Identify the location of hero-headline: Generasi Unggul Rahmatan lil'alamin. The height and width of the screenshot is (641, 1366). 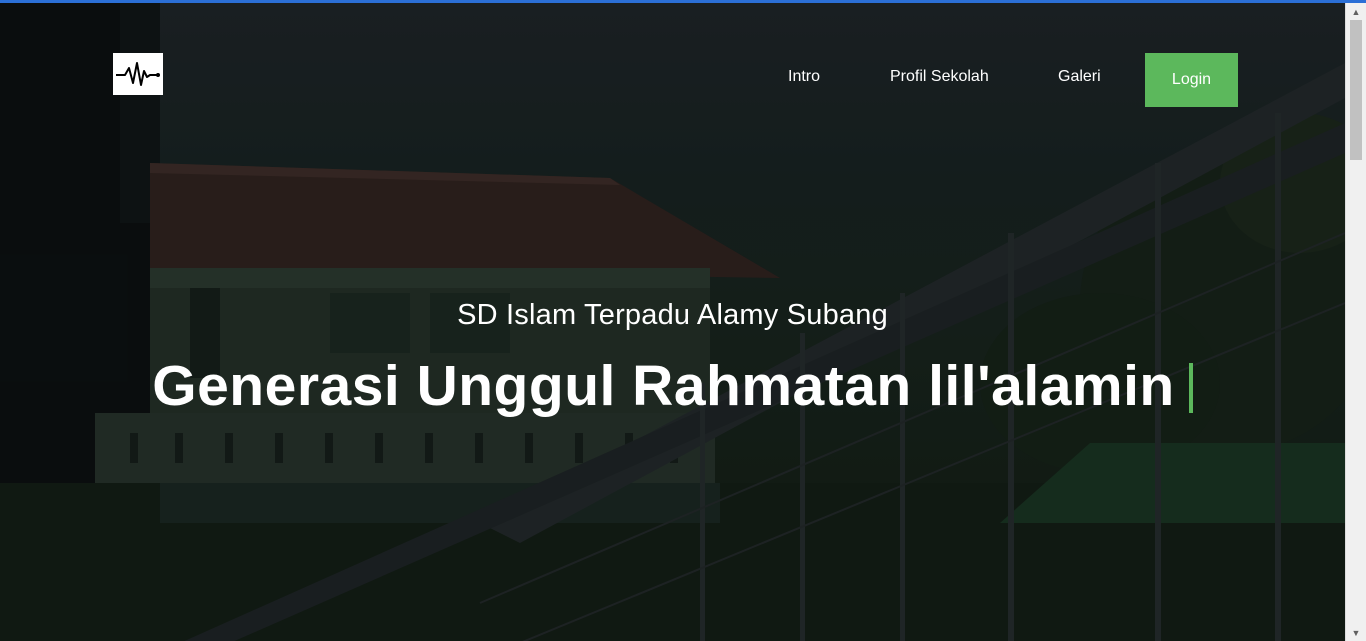
(672, 386).